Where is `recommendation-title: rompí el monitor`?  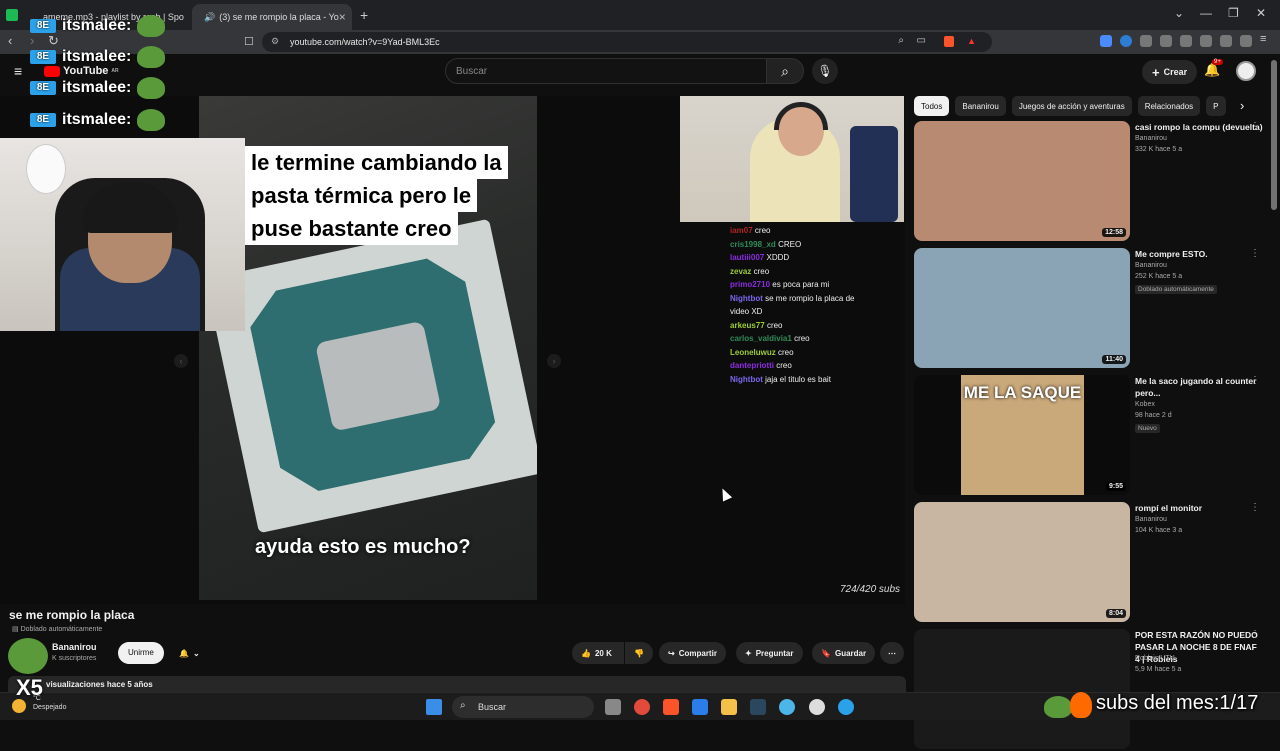
recommendation-title: rompí el monitor is located at coordinates (1199, 508).